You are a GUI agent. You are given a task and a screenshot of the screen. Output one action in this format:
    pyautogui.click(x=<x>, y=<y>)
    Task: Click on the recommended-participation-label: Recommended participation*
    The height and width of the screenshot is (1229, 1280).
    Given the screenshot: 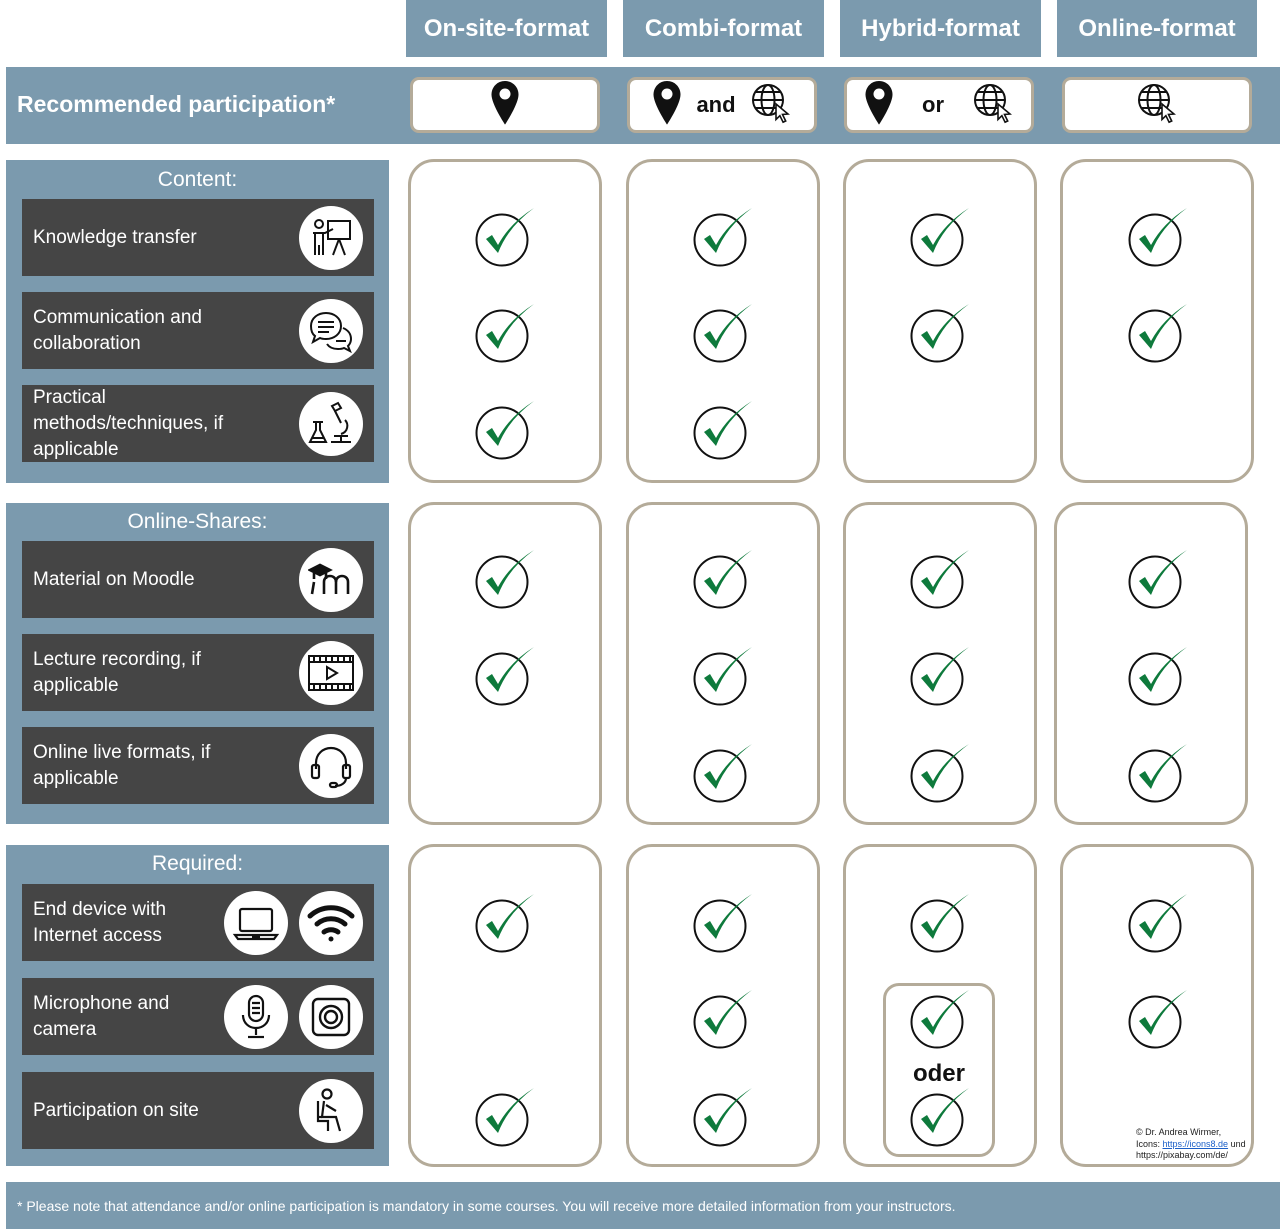 What is the action you would take?
    pyautogui.click(x=176, y=104)
    